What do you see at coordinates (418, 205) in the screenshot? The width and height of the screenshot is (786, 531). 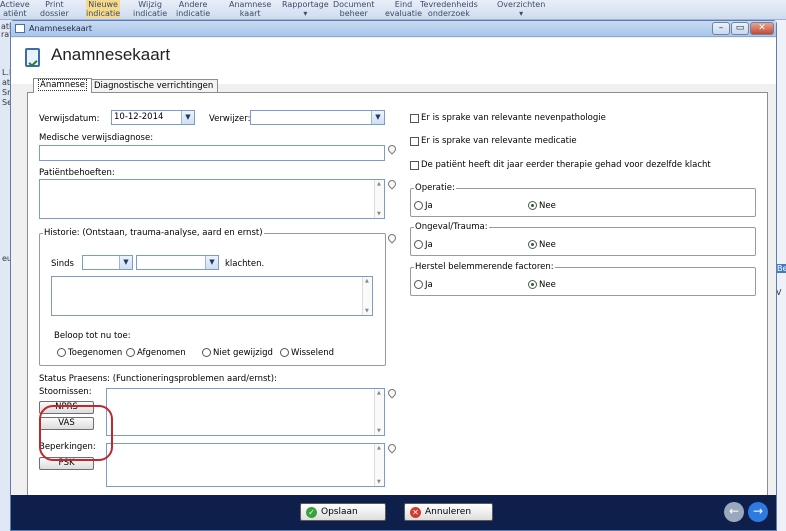 I see `operatie-ja-radio` at bounding box center [418, 205].